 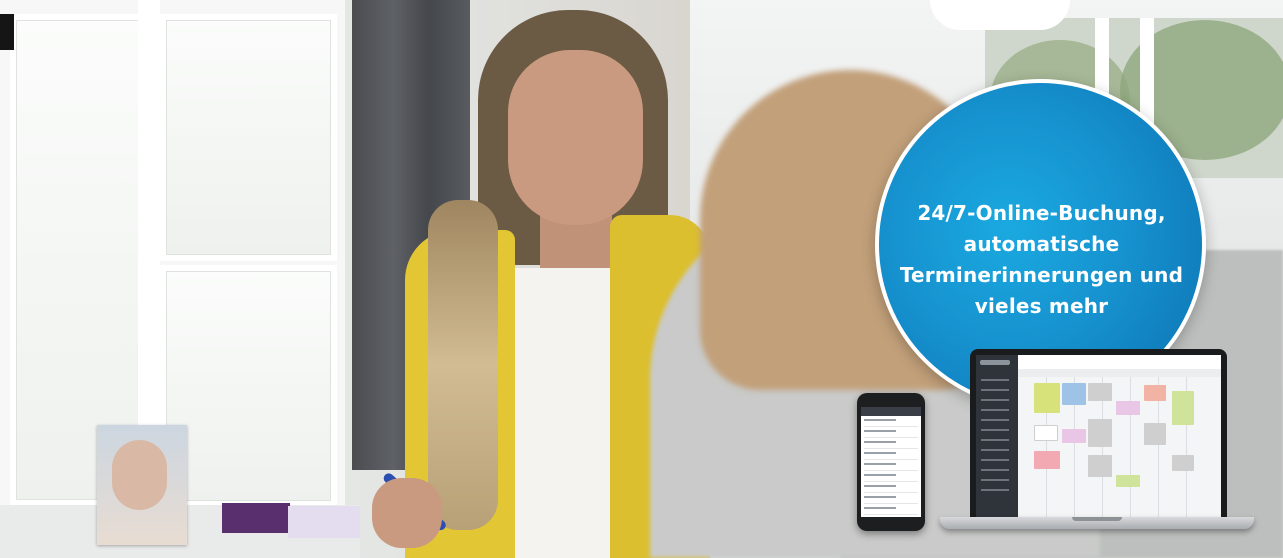 I want to click on promo-headline-line: vieles mehr, so click(x=1041, y=306).